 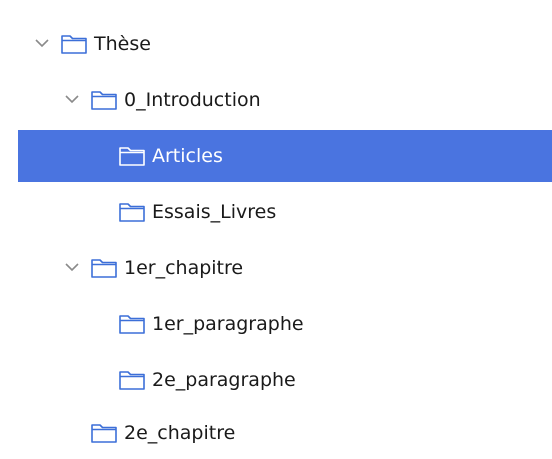 What do you see at coordinates (285, 156) in the screenshot?
I see `tree-item-articles: Articles` at bounding box center [285, 156].